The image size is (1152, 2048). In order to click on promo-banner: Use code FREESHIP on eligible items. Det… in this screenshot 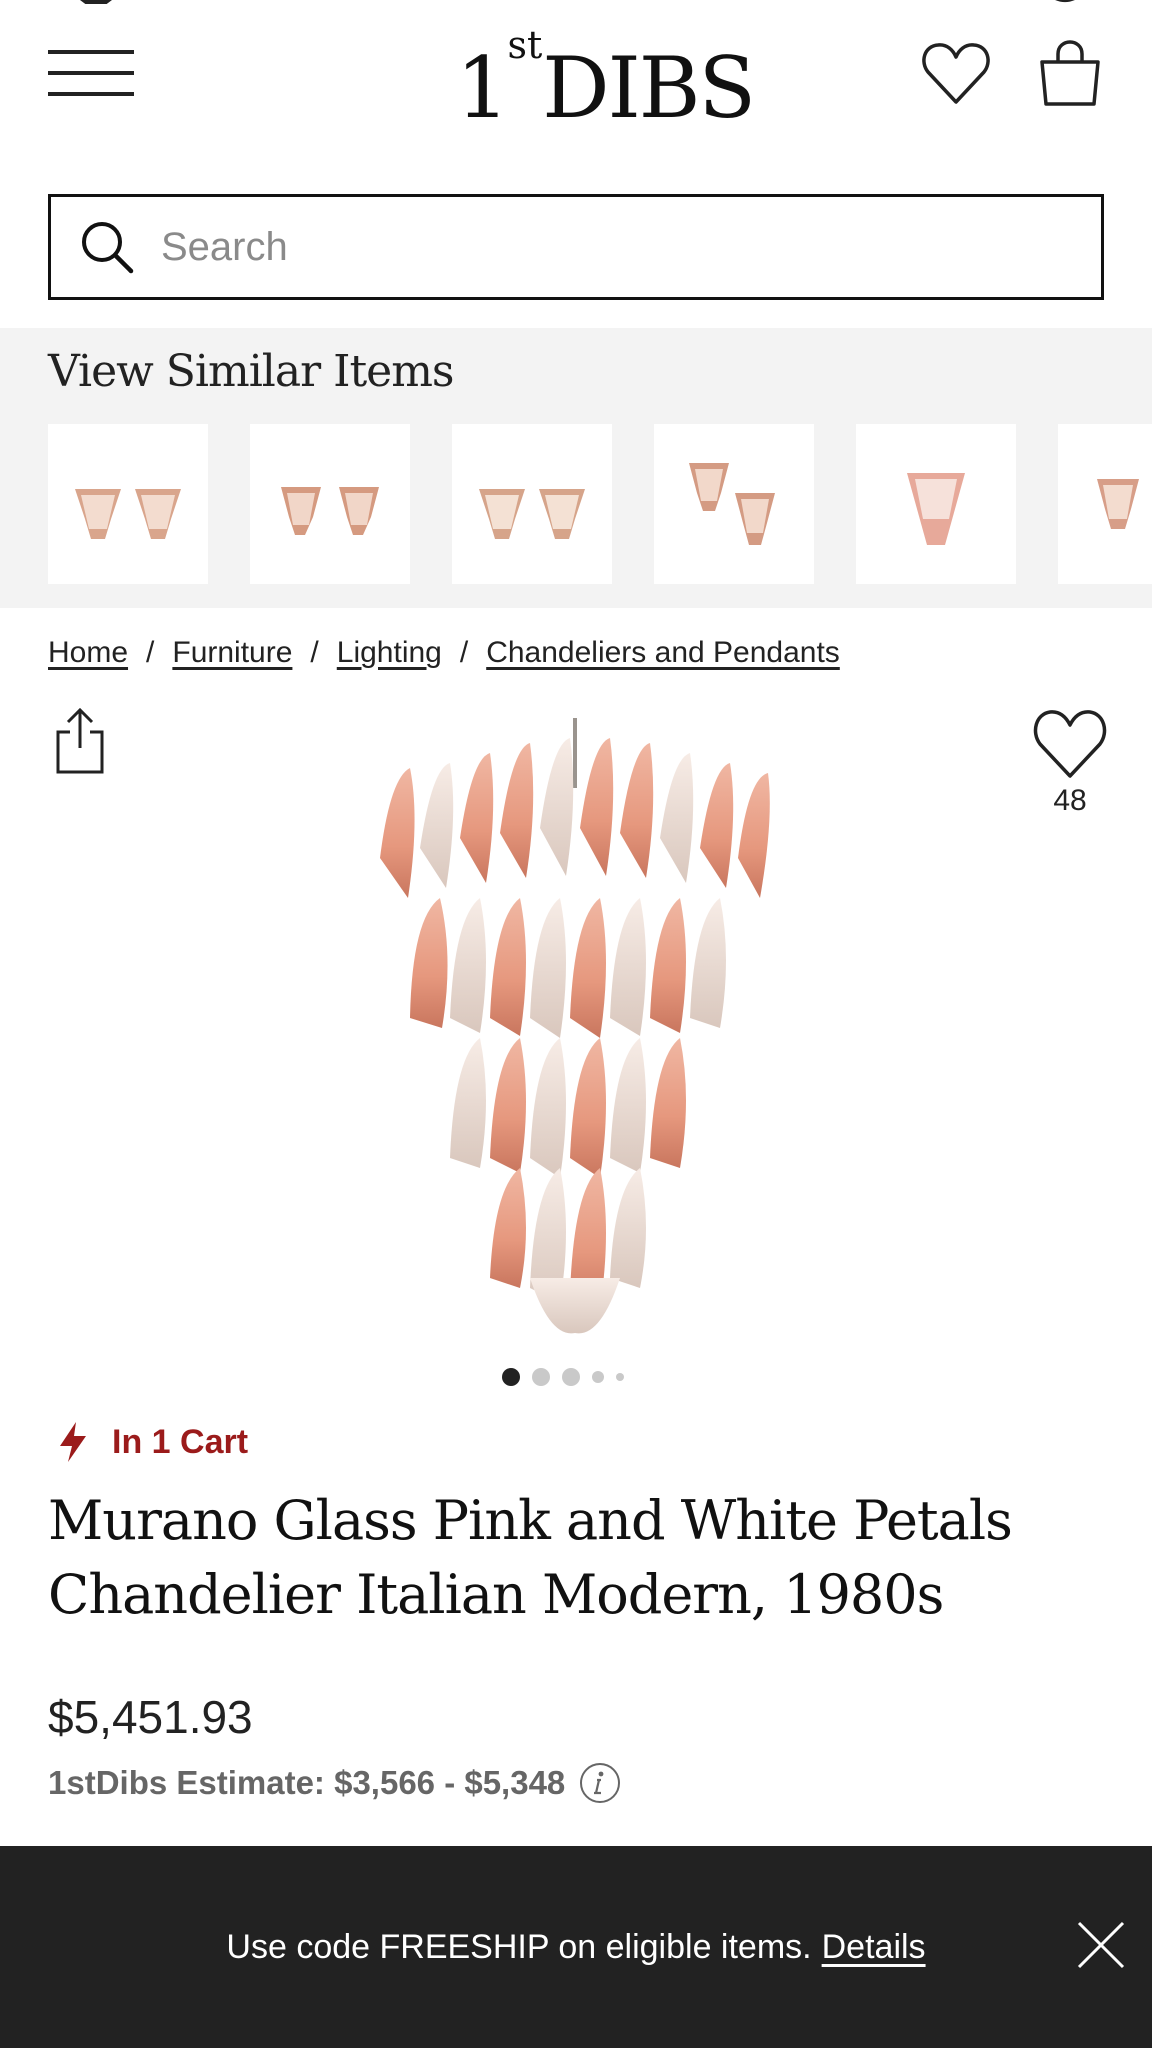, I will do `click(576, 1947)`.